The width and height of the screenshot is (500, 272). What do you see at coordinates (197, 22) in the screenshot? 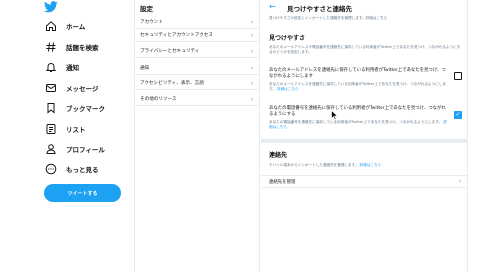
I see `settings-item-account: アカウント ›` at bounding box center [197, 22].